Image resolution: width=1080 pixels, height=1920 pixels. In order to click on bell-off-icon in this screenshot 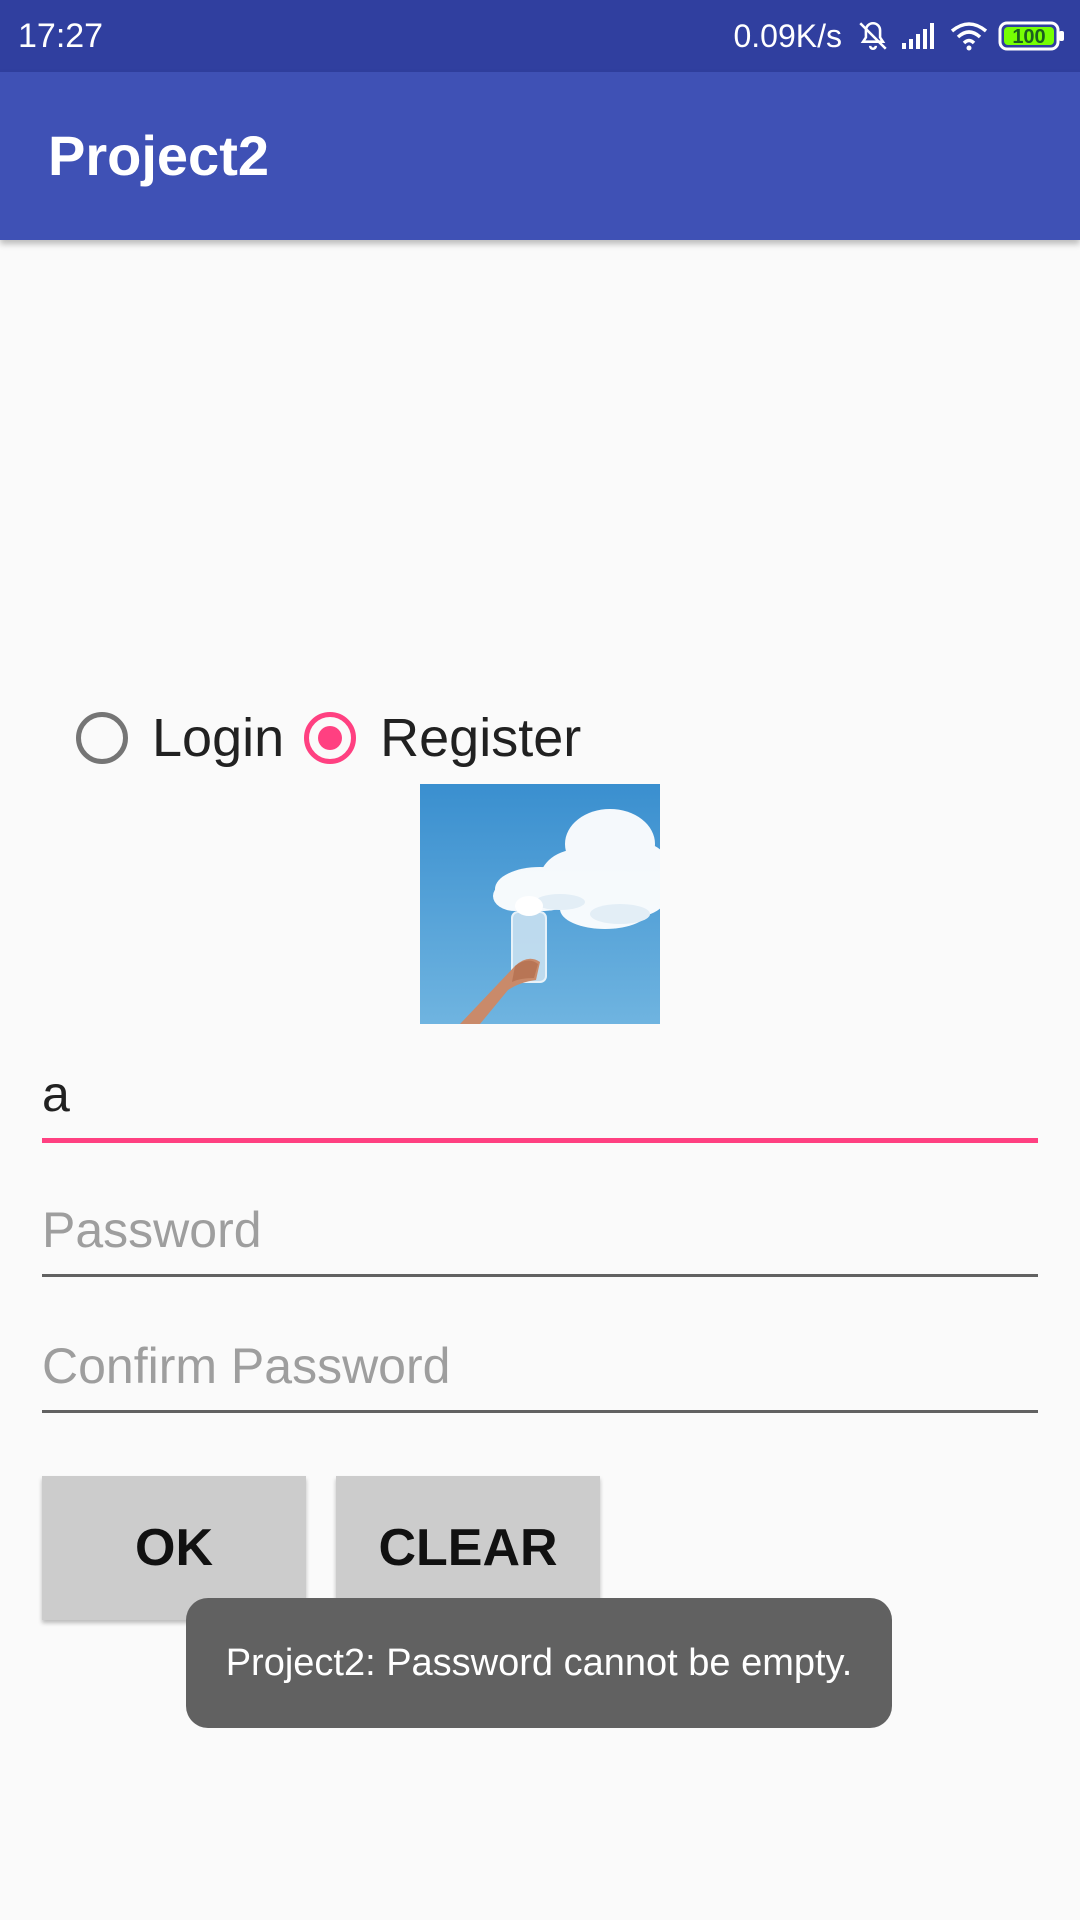, I will do `click(873, 36)`.